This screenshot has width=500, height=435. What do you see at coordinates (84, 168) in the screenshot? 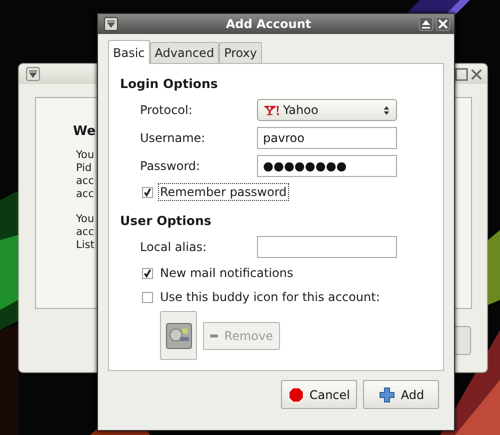
I see `welcome-text: Pid` at bounding box center [84, 168].